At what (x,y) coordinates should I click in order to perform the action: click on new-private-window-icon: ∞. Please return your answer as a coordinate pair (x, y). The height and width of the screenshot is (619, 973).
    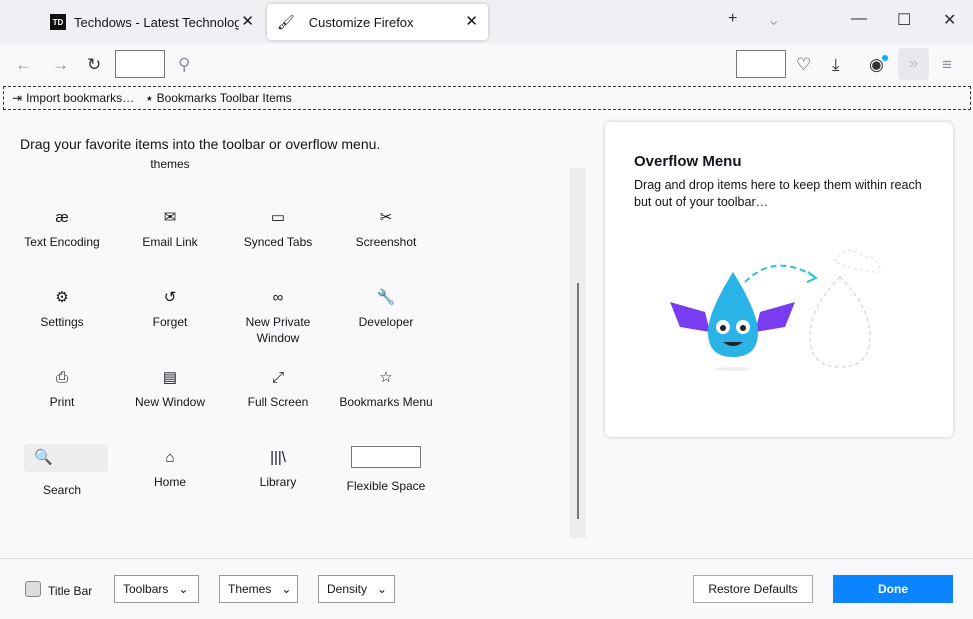
    Looking at the image, I should click on (278, 297).